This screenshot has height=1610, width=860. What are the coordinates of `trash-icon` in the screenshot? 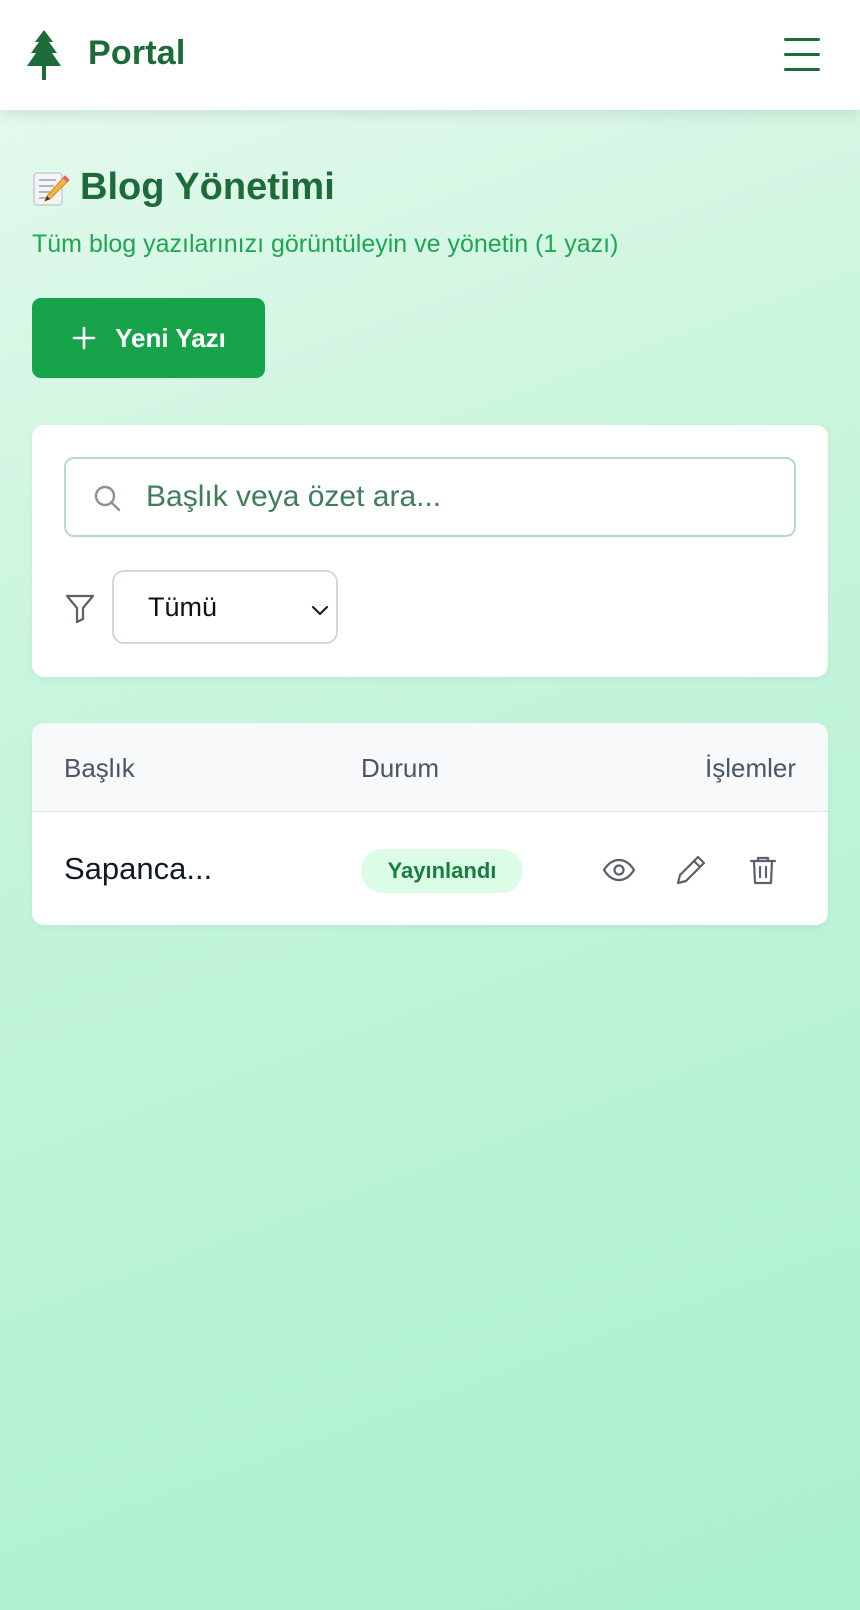 It's located at (763, 870).